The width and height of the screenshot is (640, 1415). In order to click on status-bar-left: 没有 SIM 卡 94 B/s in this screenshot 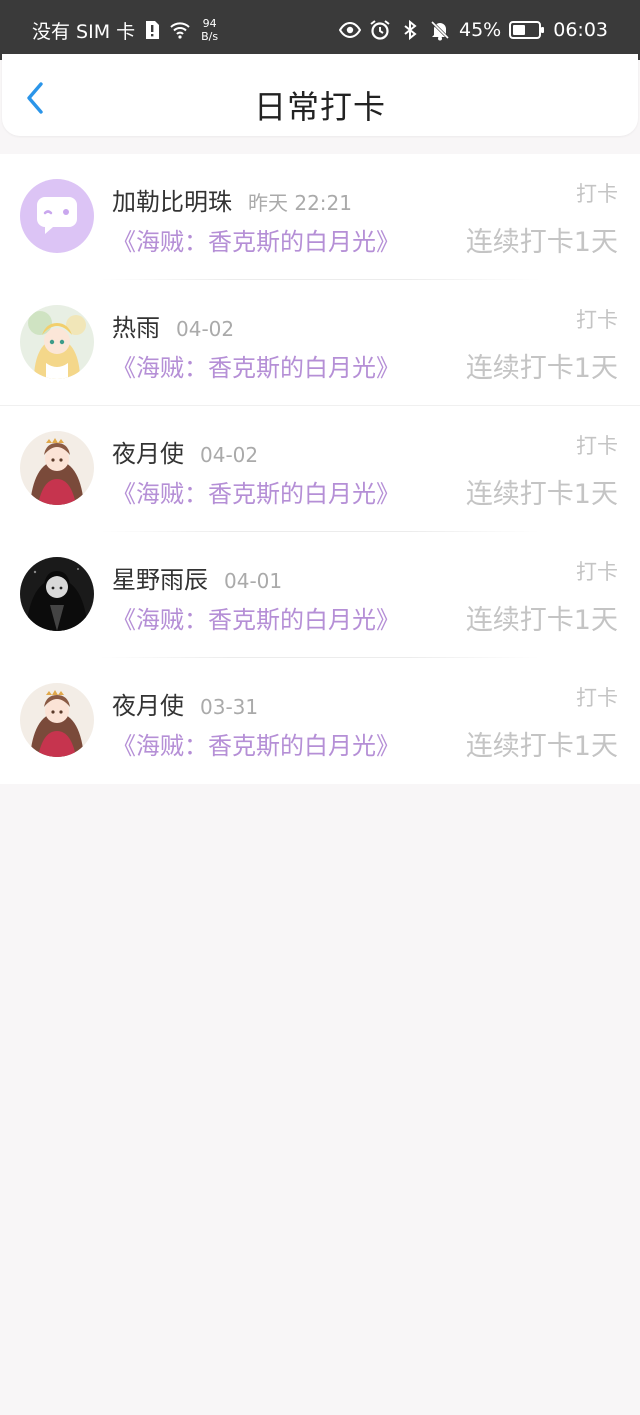, I will do `click(125, 30)`.